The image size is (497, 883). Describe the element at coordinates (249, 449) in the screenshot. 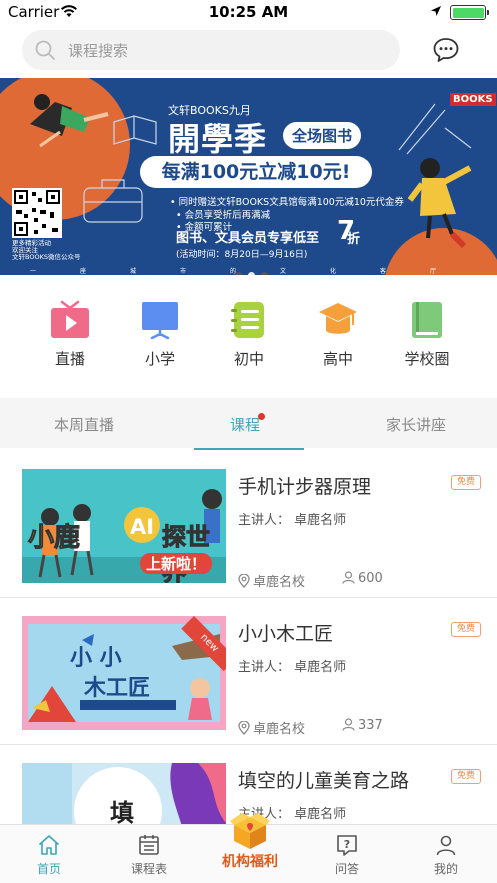

I see `active-tab-indicator` at that location.